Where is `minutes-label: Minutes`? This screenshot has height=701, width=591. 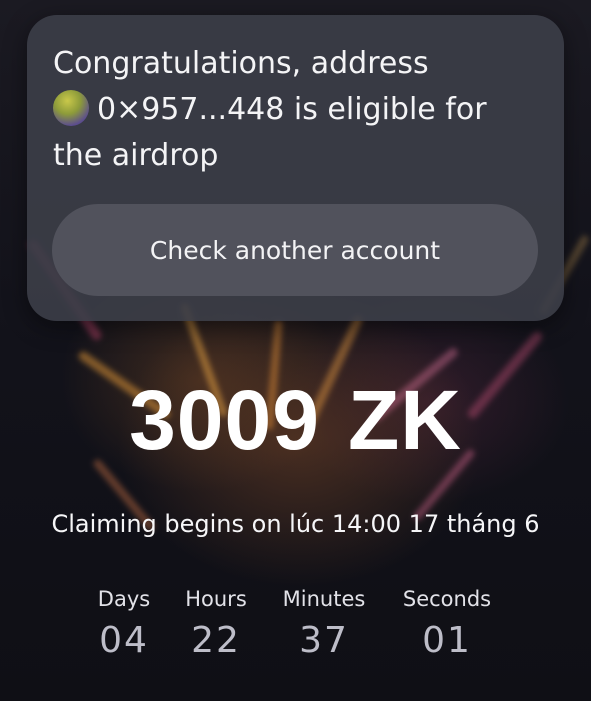
minutes-label: Minutes is located at coordinates (324, 599).